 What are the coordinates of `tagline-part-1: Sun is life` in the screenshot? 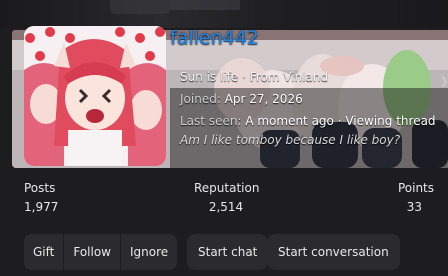 It's located at (209, 77).